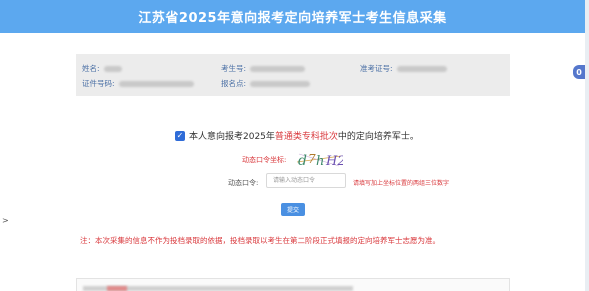 The width and height of the screenshot is (589, 291). Describe the element at coordinates (234, 83) in the screenshot. I see `site-label: 报名点:` at that location.